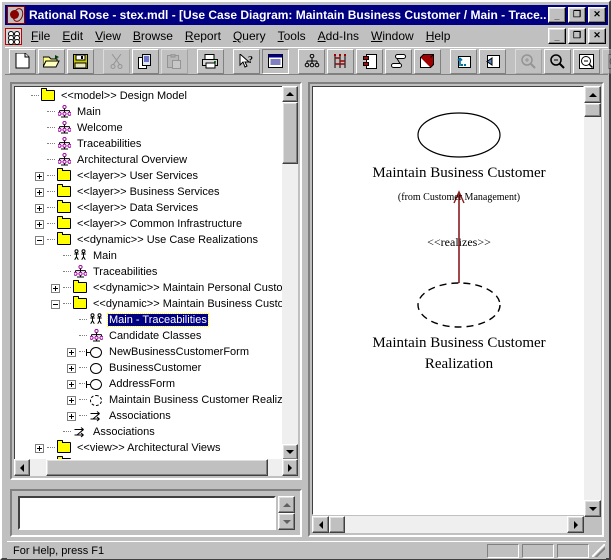 The height and width of the screenshot is (560, 611). What do you see at coordinates (22, 61) in the screenshot?
I see `new-button` at bounding box center [22, 61].